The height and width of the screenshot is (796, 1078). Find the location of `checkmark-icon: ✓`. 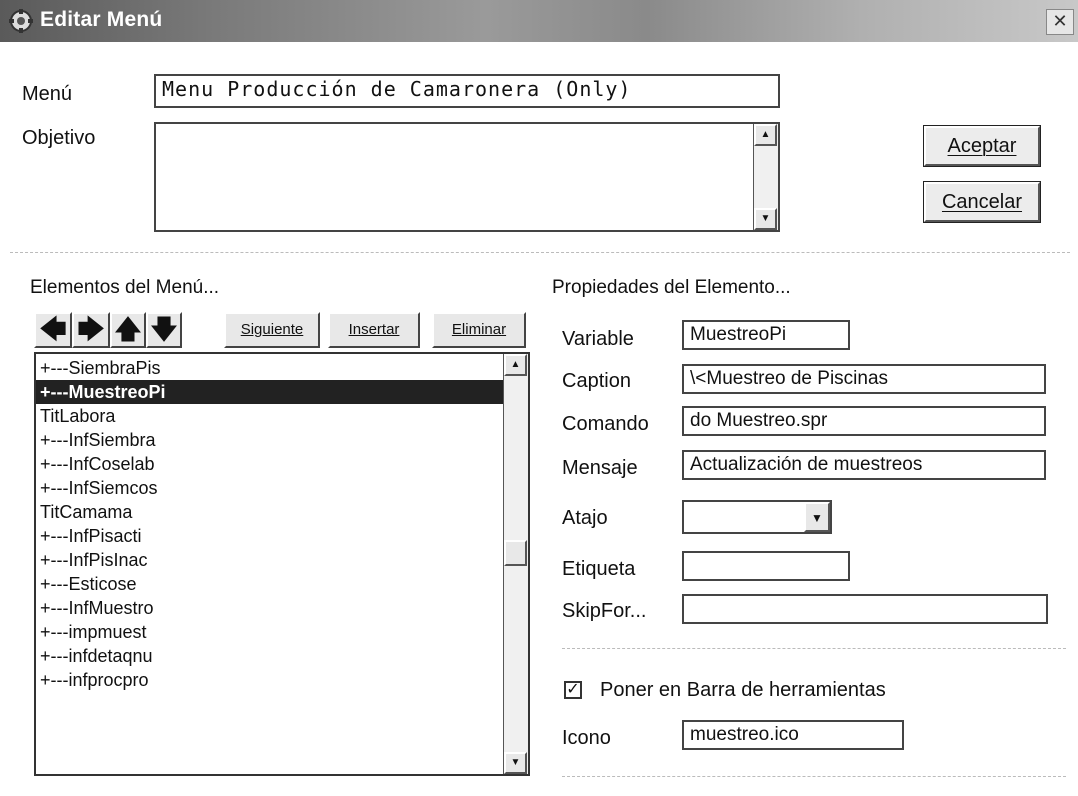

checkmark-icon: ✓ is located at coordinates (573, 689).